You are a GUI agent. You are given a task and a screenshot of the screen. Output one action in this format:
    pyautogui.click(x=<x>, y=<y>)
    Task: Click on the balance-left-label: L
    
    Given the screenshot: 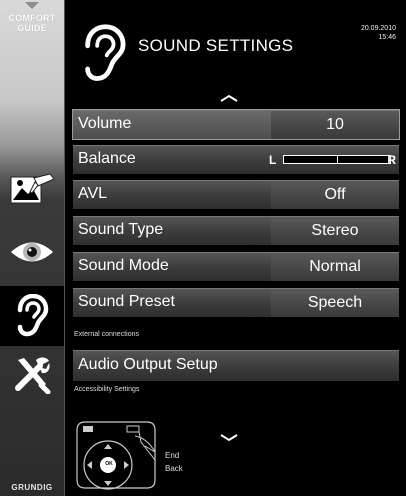 What is the action you would take?
    pyautogui.click(x=273, y=160)
    